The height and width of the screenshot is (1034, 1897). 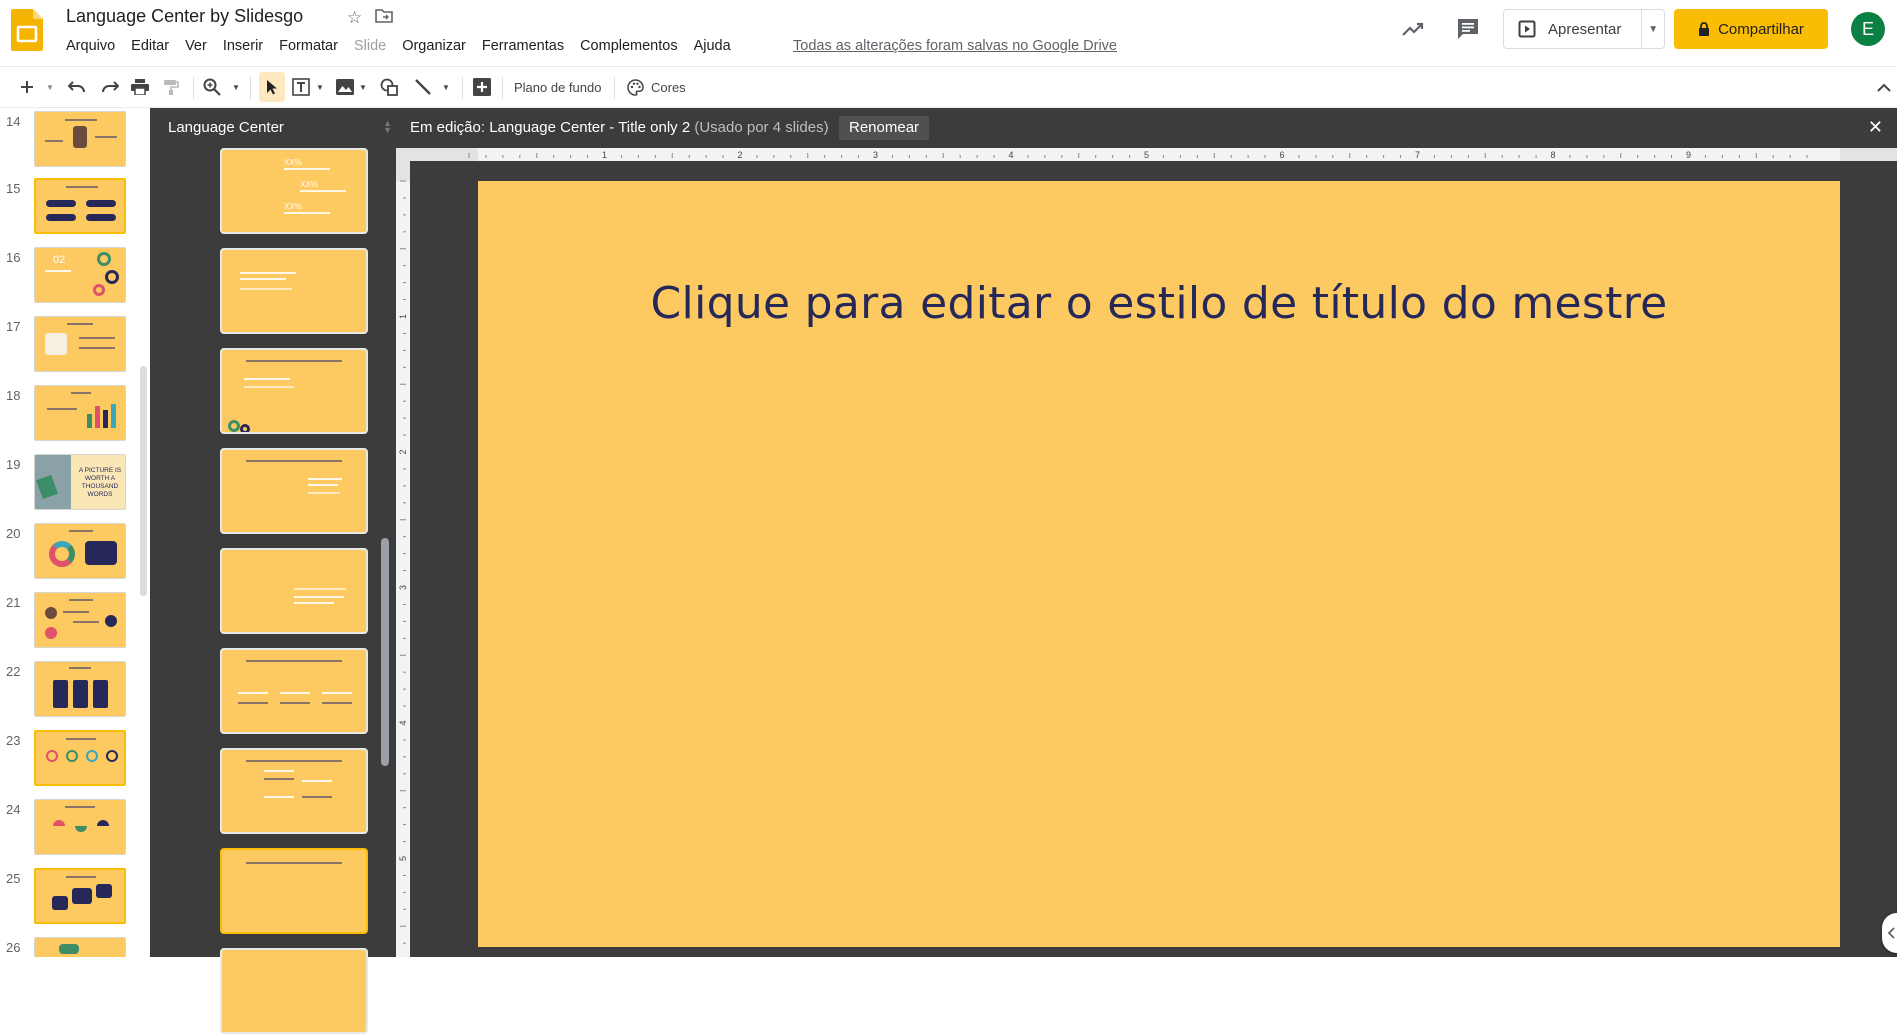 I want to click on new-slide-layout-dropdown: ▼, so click(x=50, y=87).